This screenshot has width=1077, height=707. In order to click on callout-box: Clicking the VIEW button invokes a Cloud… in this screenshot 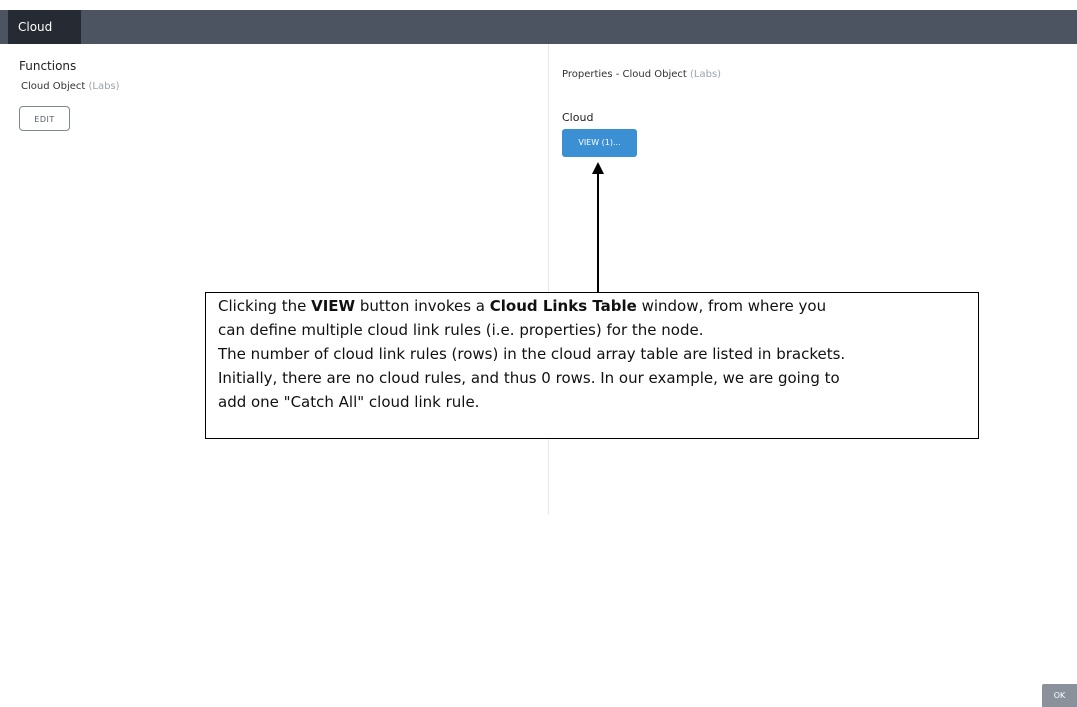, I will do `click(592, 365)`.